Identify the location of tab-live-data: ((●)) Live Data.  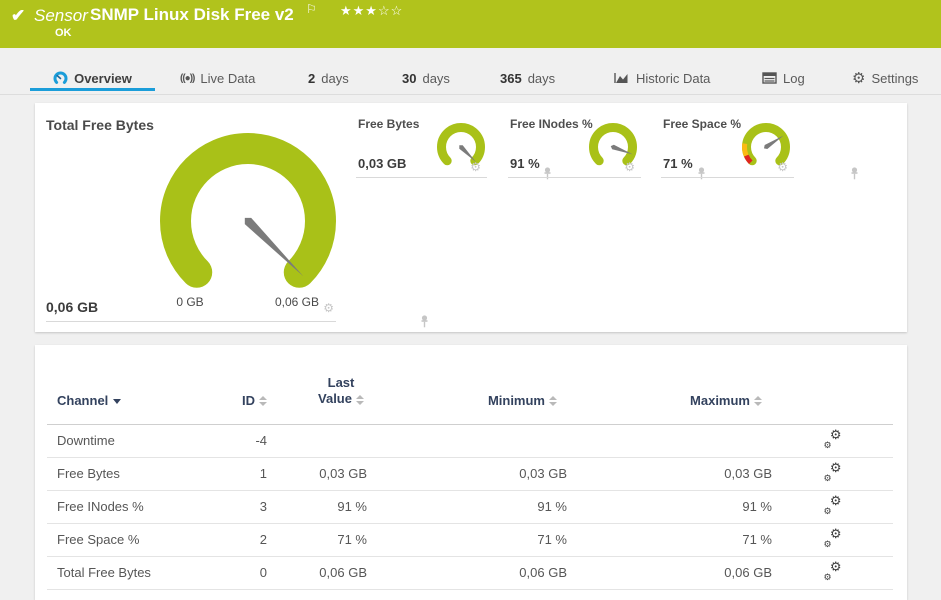
(217, 78).